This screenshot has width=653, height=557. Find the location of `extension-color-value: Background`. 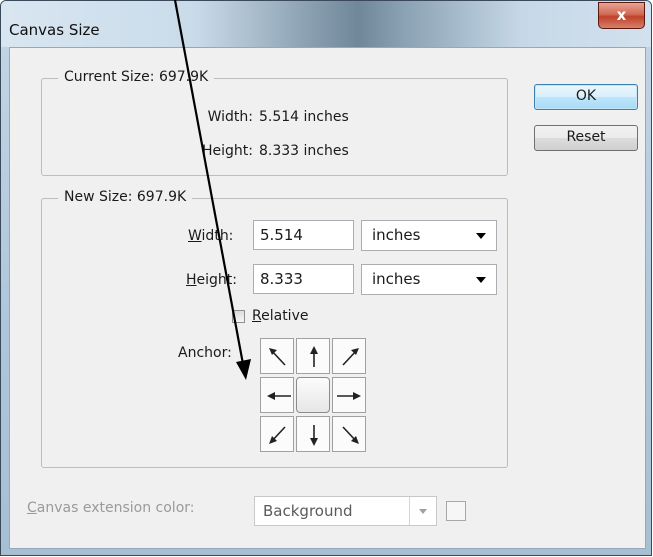

extension-color-value: Background is located at coordinates (308, 511).